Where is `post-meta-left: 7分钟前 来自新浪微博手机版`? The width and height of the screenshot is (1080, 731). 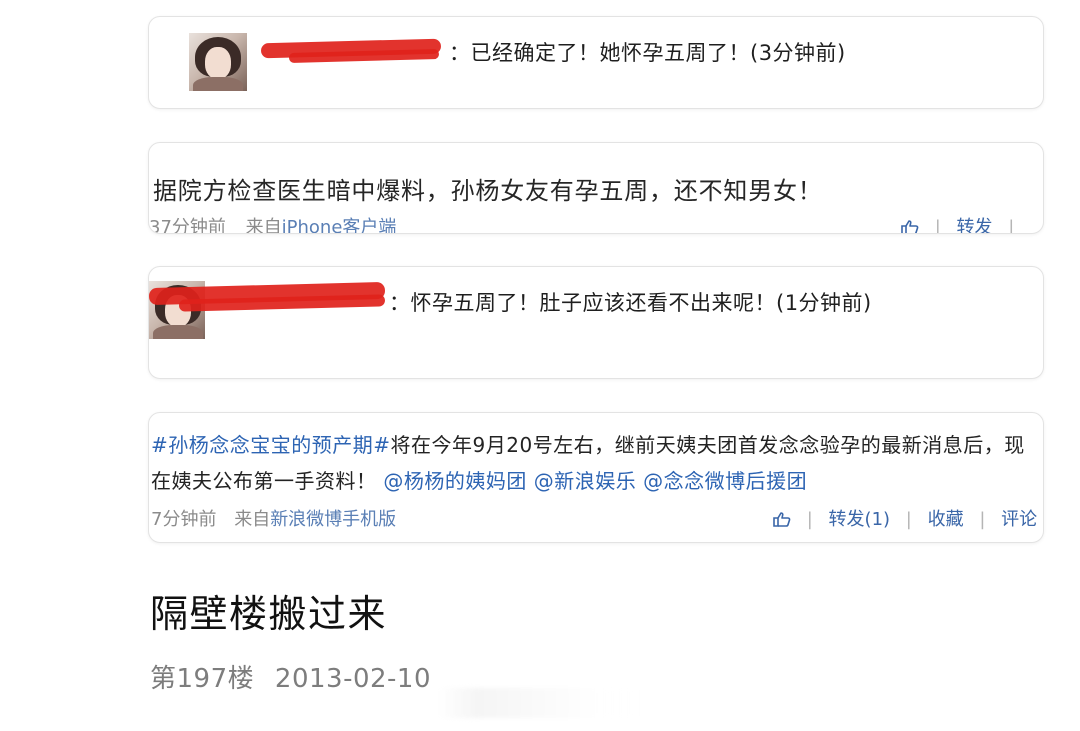 post-meta-left: 7分钟前 来自新浪微博手机版 is located at coordinates (273, 518).